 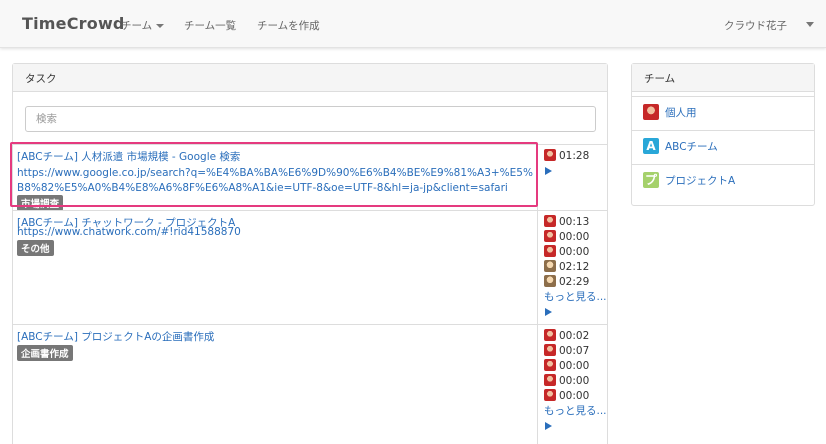 I want to click on highlight-annotation, so click(x=274, y=174).